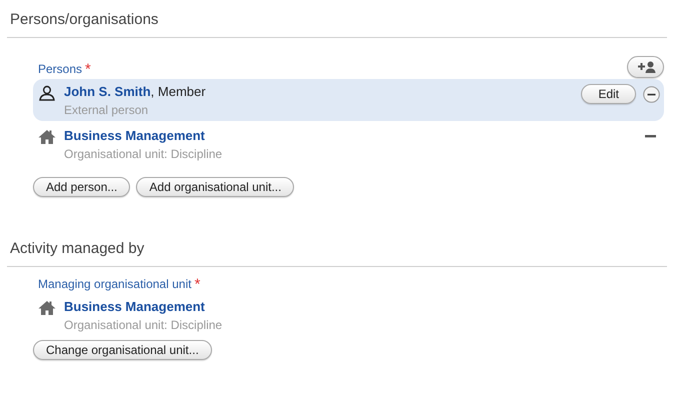 Image resolution: width=690 pixels, height=403 pixels. Describe the element at coordinates (178, 92) in the screenshot. I see `role-text: , Member` at that location.